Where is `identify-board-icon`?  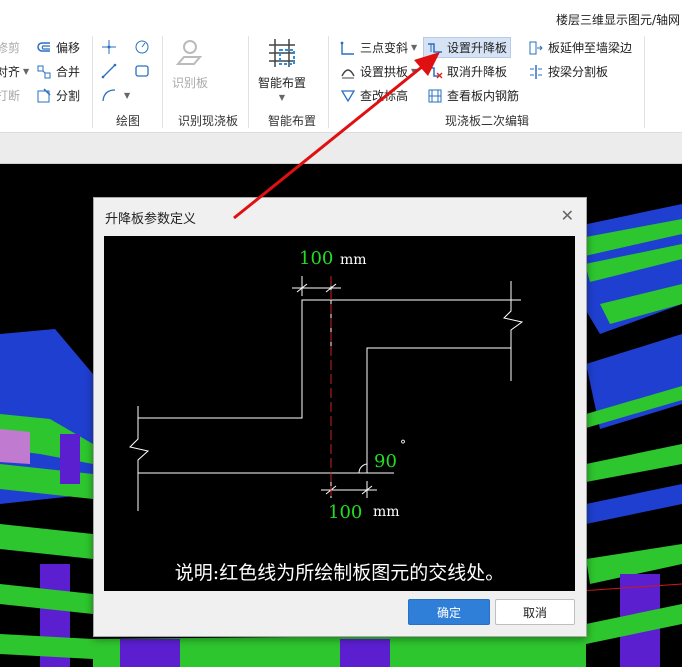
identify-board-icon is located at coordinates (190, 54).